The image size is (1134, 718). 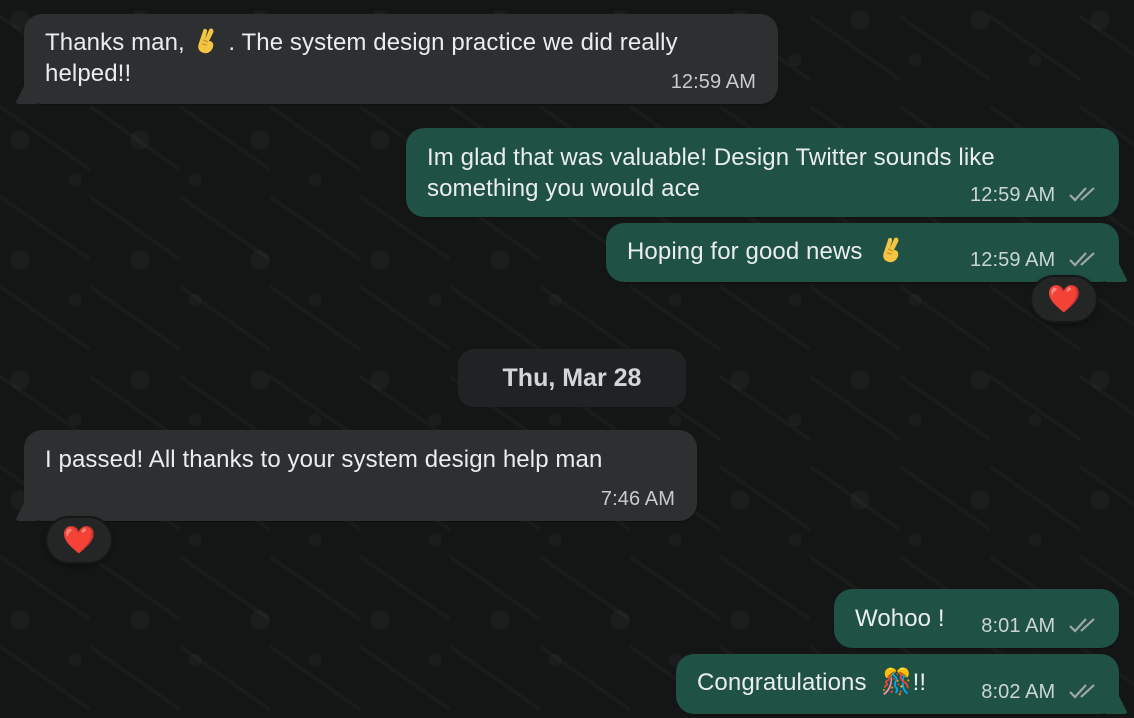 I want to click on confetti-icon: 🎊, so click(x=897, y=682).